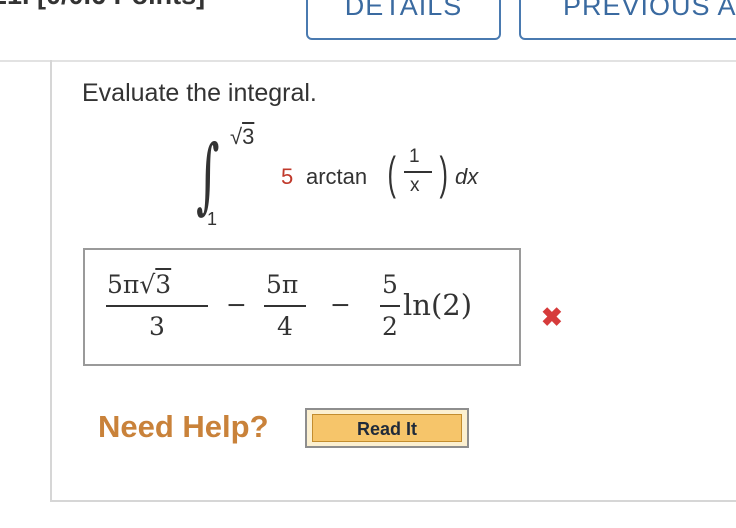 The width and height of the screenshot is (736, 528). What do you see at coordinates (287, 176) in the screenshot?
I see `integrand-coefficient: 5` at bounding box center [287, 176].